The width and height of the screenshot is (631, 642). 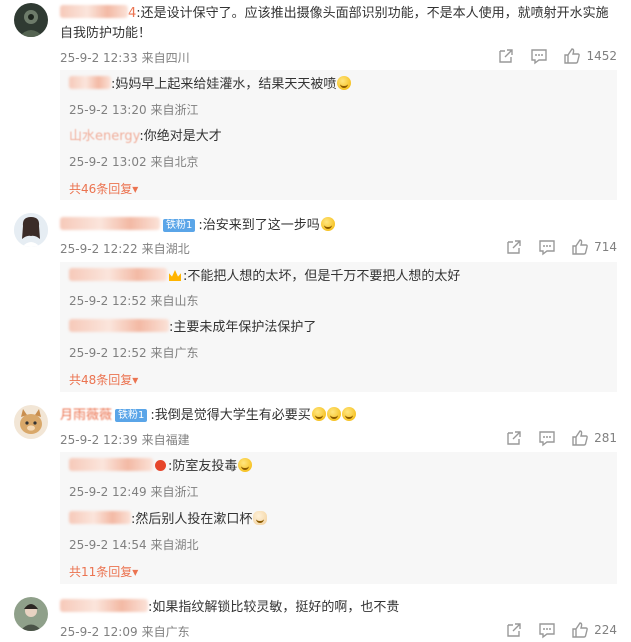 I want to click on comment-location: 来自福建, so click(x=165, y=440).